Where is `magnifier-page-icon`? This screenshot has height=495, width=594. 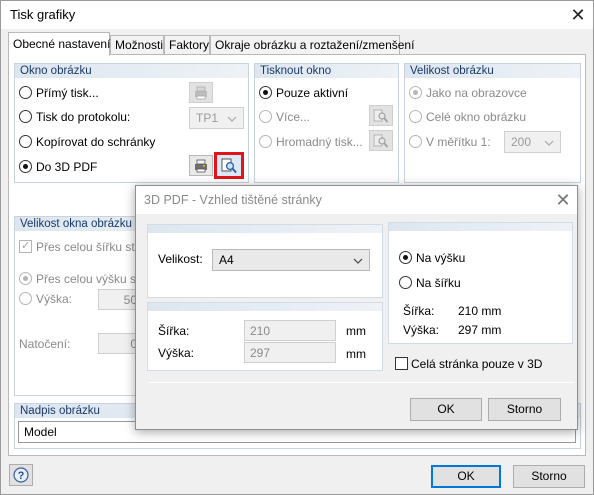
magnifier-page-icon is located at coordinates (229, 165).